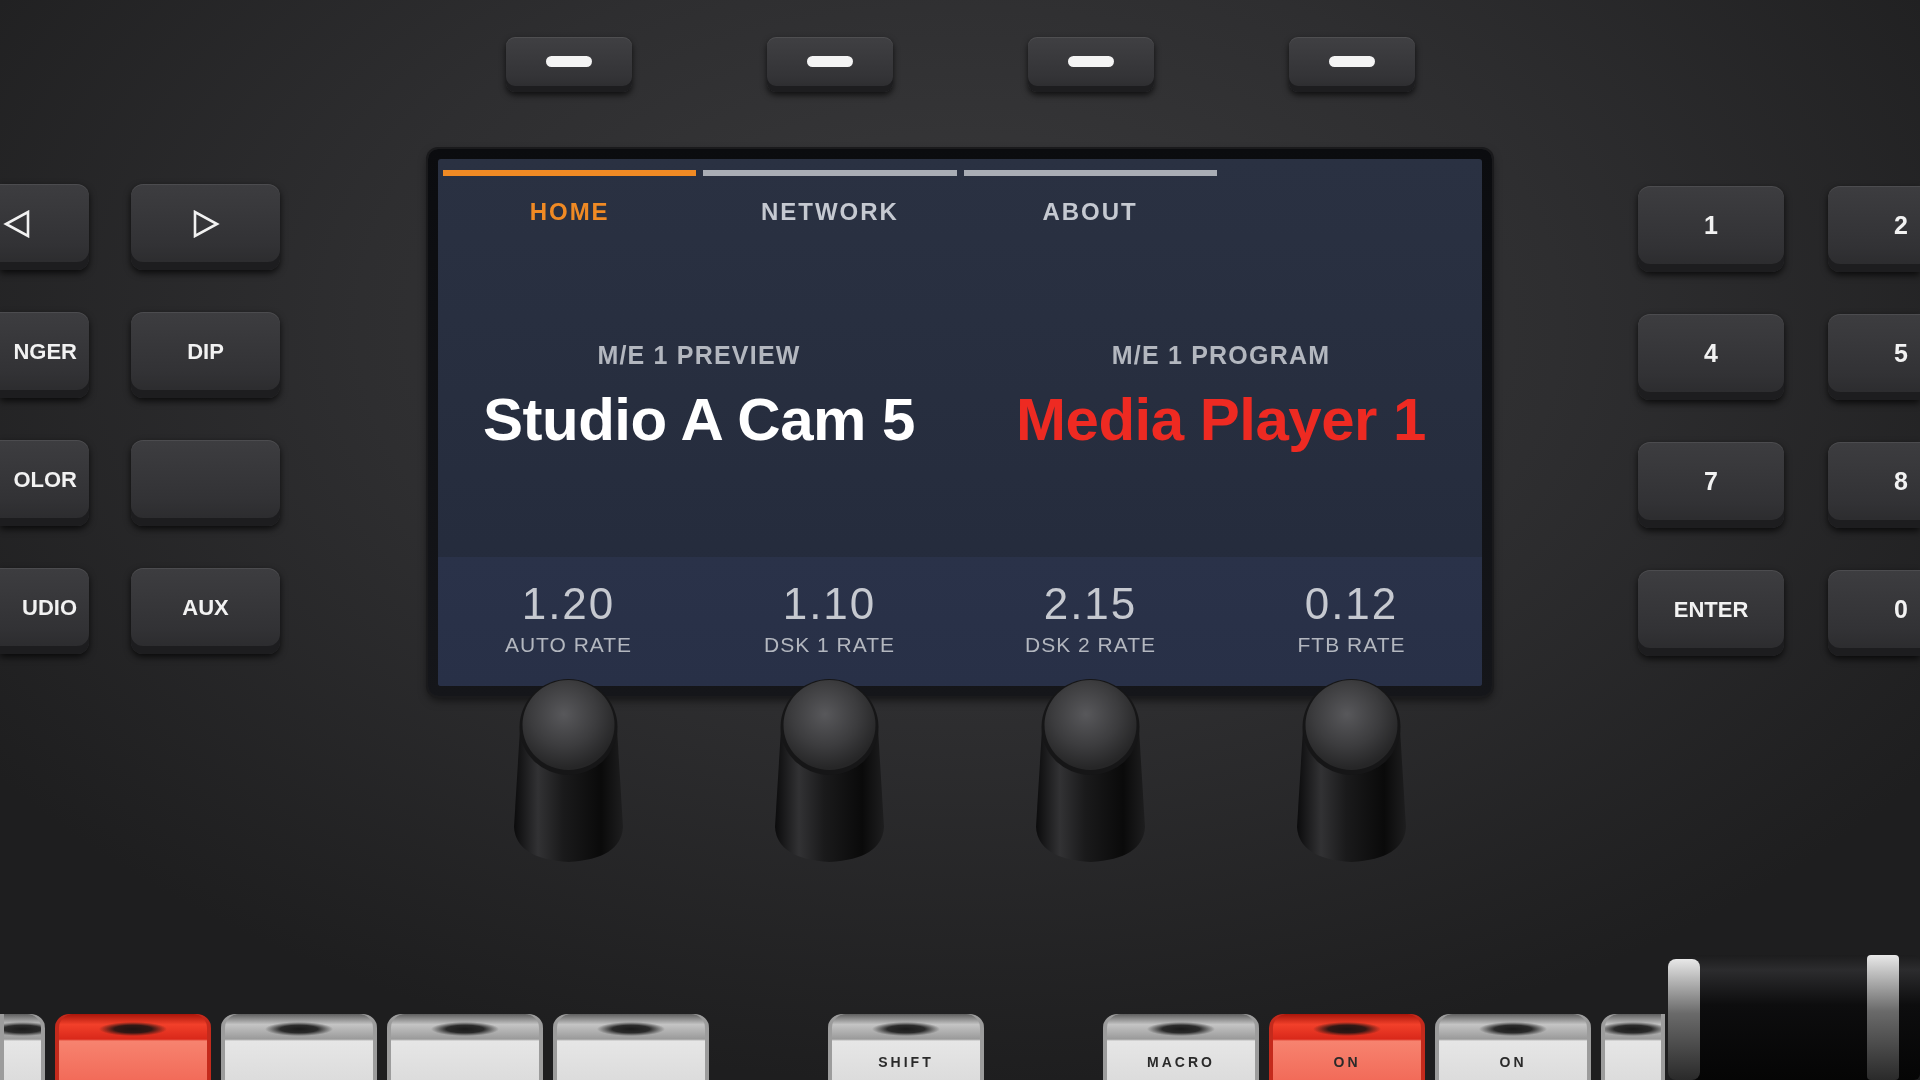  I want to click on rate-value: 2.15, so click(1090, 604).